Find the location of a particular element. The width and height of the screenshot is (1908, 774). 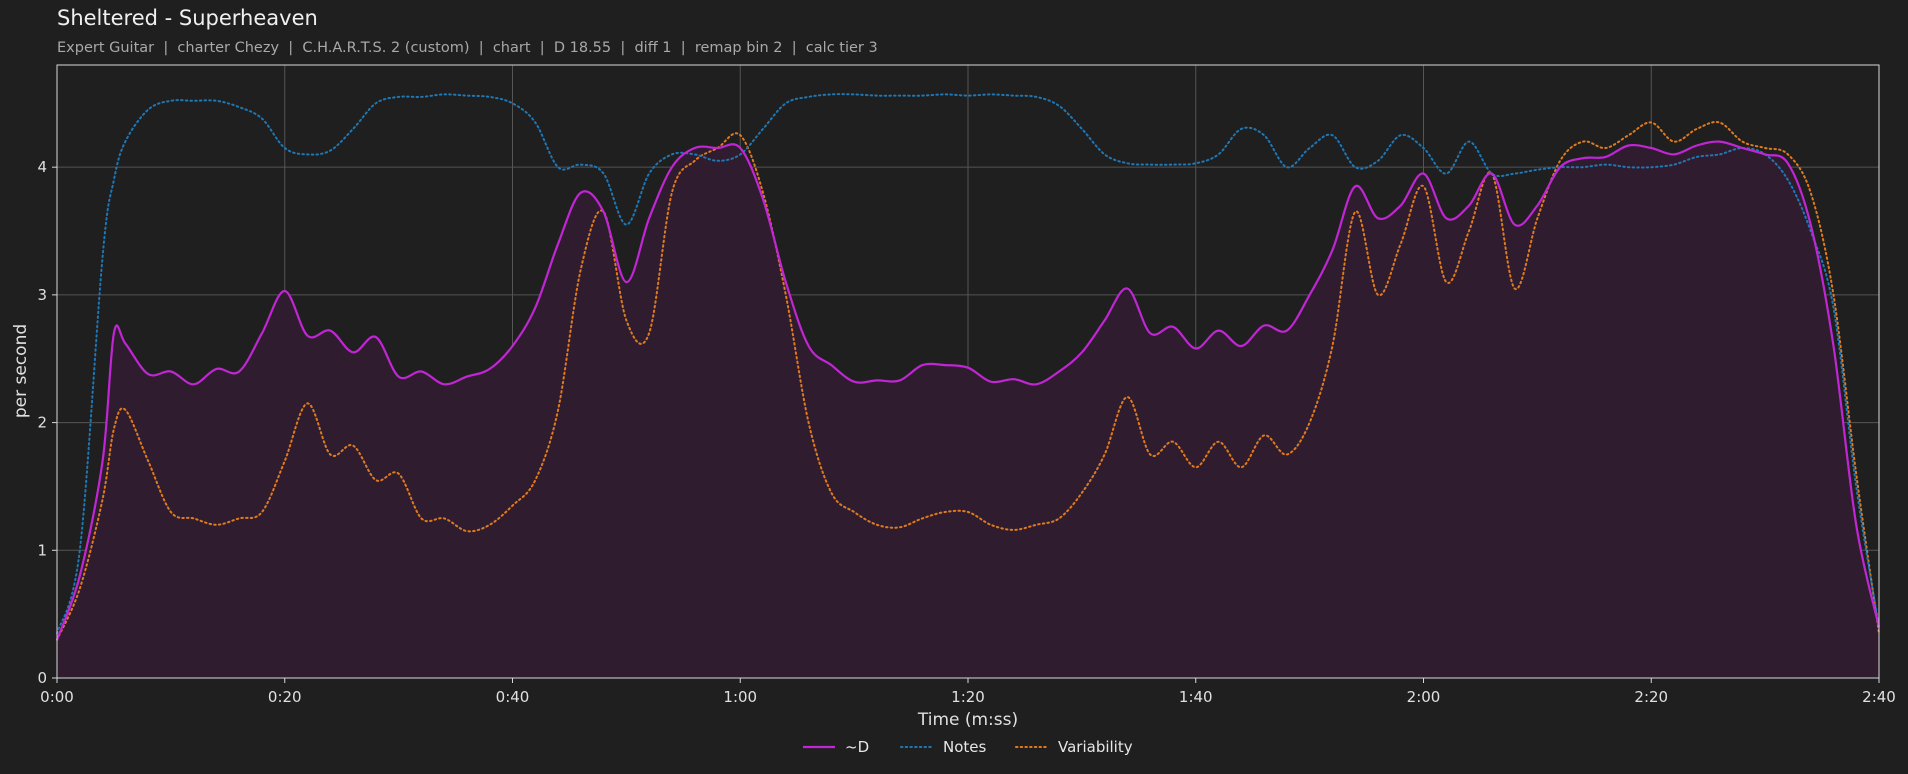

x-axis-ticks: 0:00 0:20 0:40 1:00 1:20 1:40 2:00 2:20 2:40 is located at coordinates (968, 692).